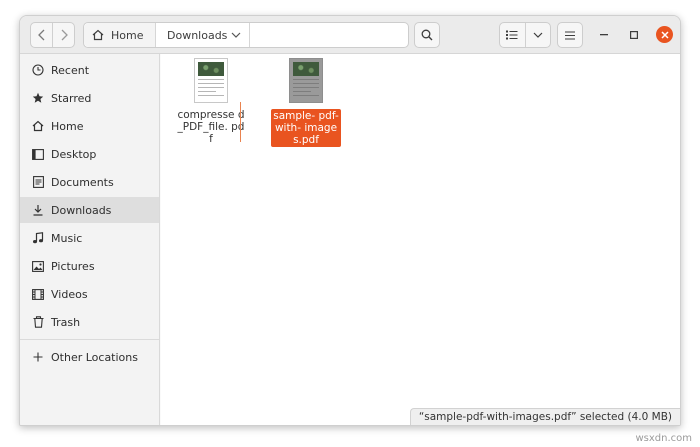  I want to click on list-view-button, so click(512, 35).